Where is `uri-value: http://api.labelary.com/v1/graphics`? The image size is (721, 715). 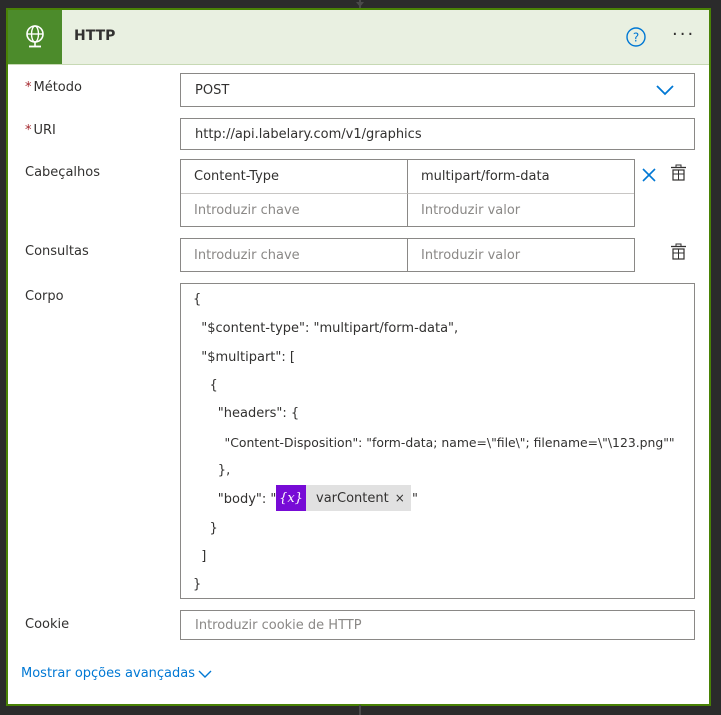
uri-value: http://api.labelary.com/v1/graphics is located at coordinates (308, 134).